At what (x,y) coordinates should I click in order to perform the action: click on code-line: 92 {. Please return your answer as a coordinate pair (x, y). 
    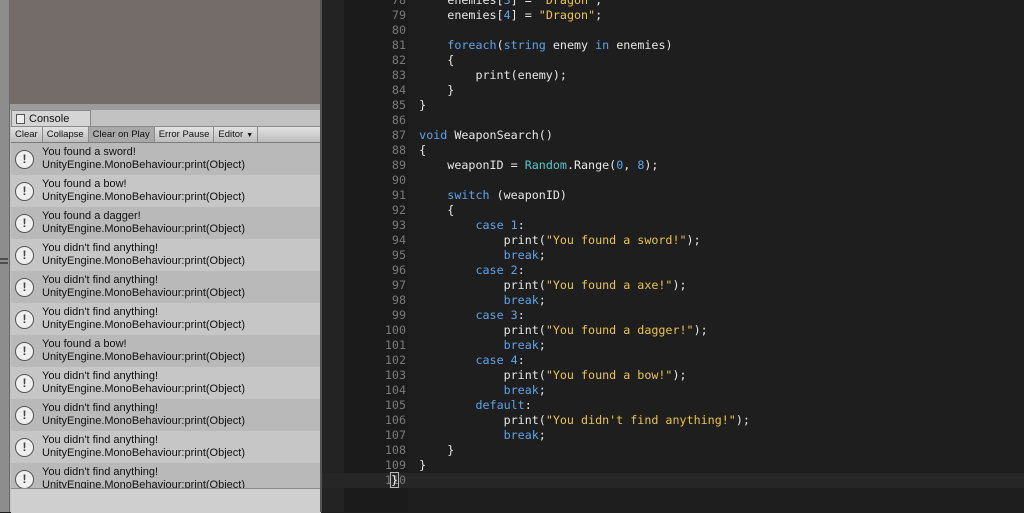
    Looking at the image, I should click on (673, 210).